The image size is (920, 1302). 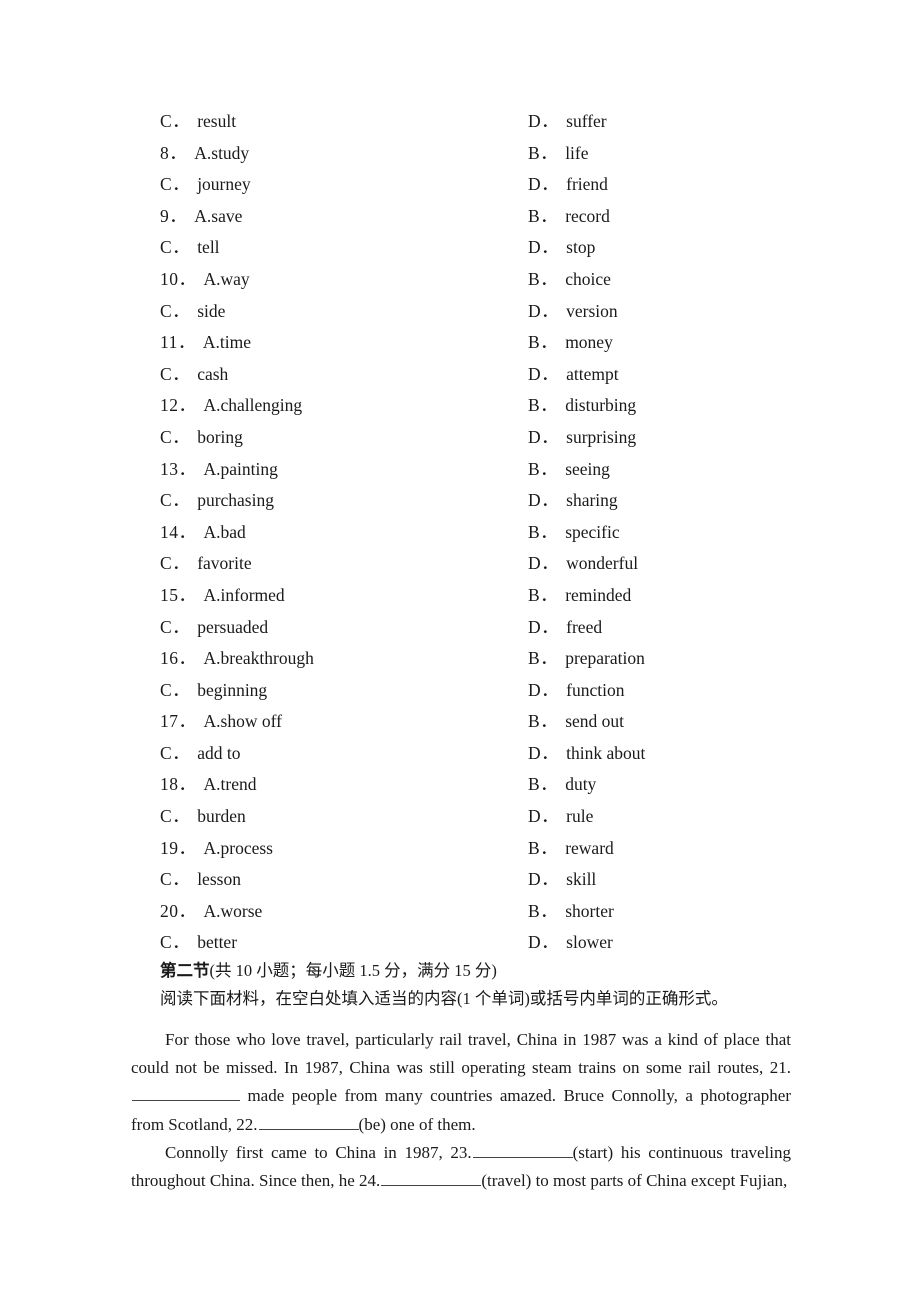 I want to click on option-cell-right: D． wonderful, so click(x=664, y=564).